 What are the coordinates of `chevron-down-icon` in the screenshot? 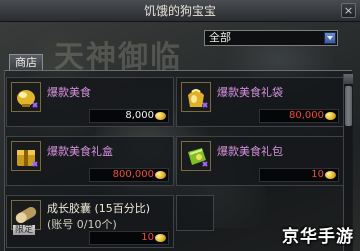 It's located at (330, 38).